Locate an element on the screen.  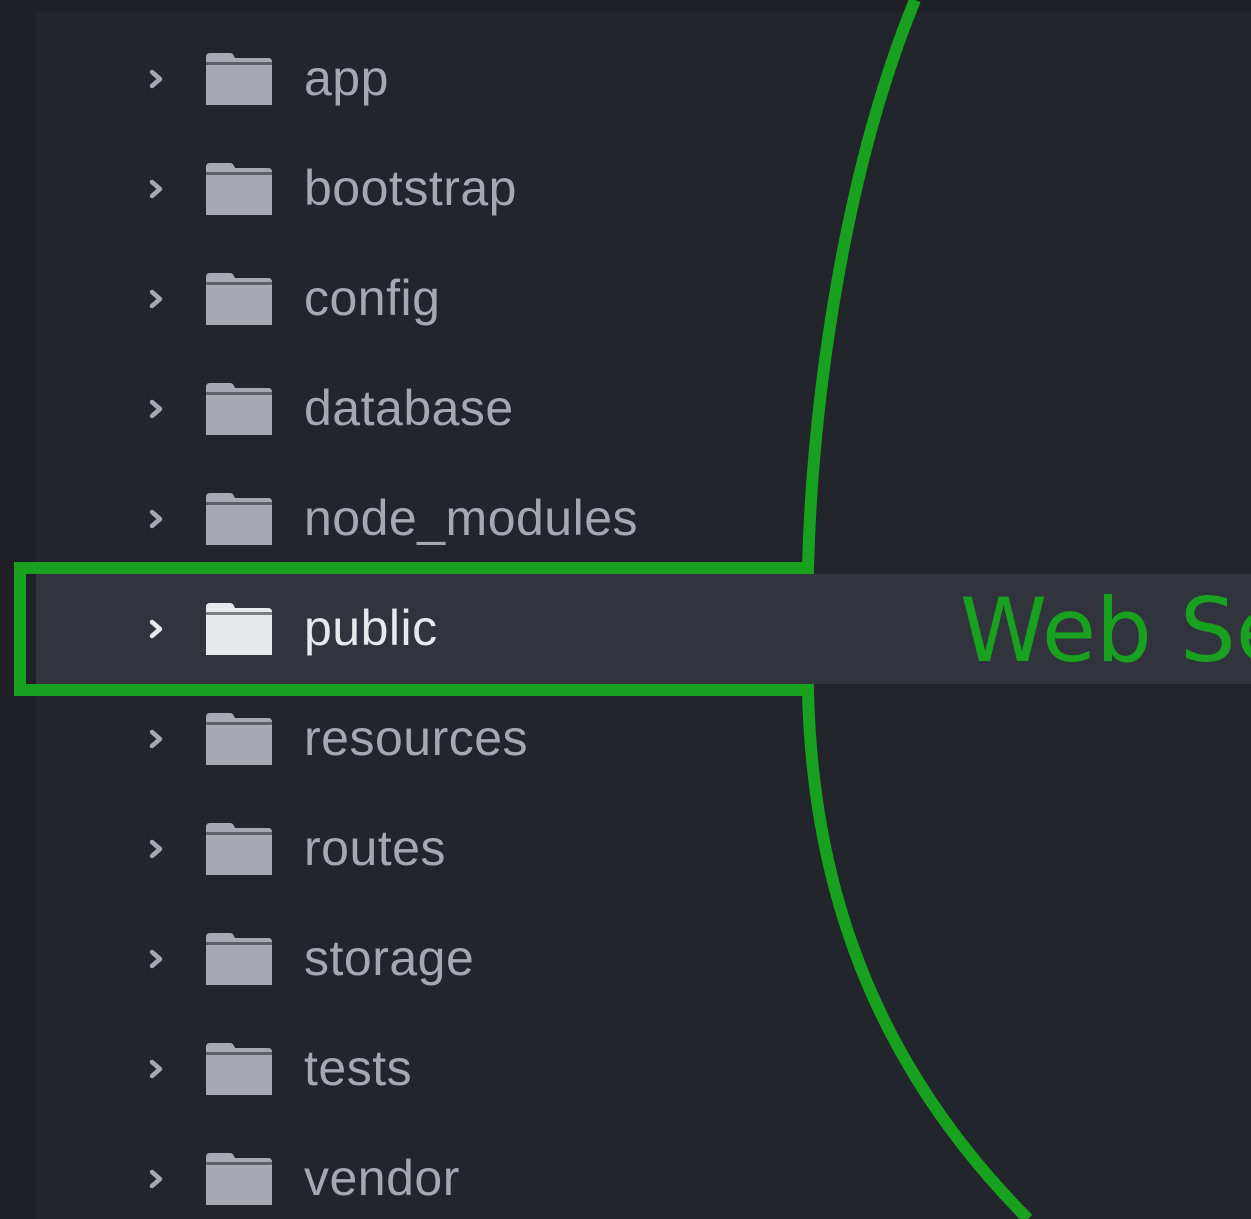
tree-item-label: routes is located at coordinates (375, 847).